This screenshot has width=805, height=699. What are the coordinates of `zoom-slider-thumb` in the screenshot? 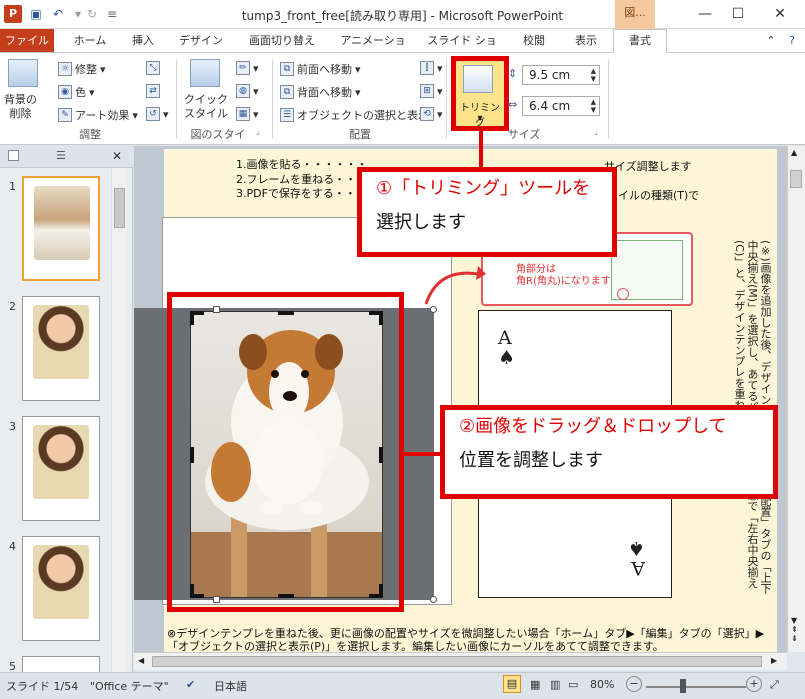 It's located at (683, 686).